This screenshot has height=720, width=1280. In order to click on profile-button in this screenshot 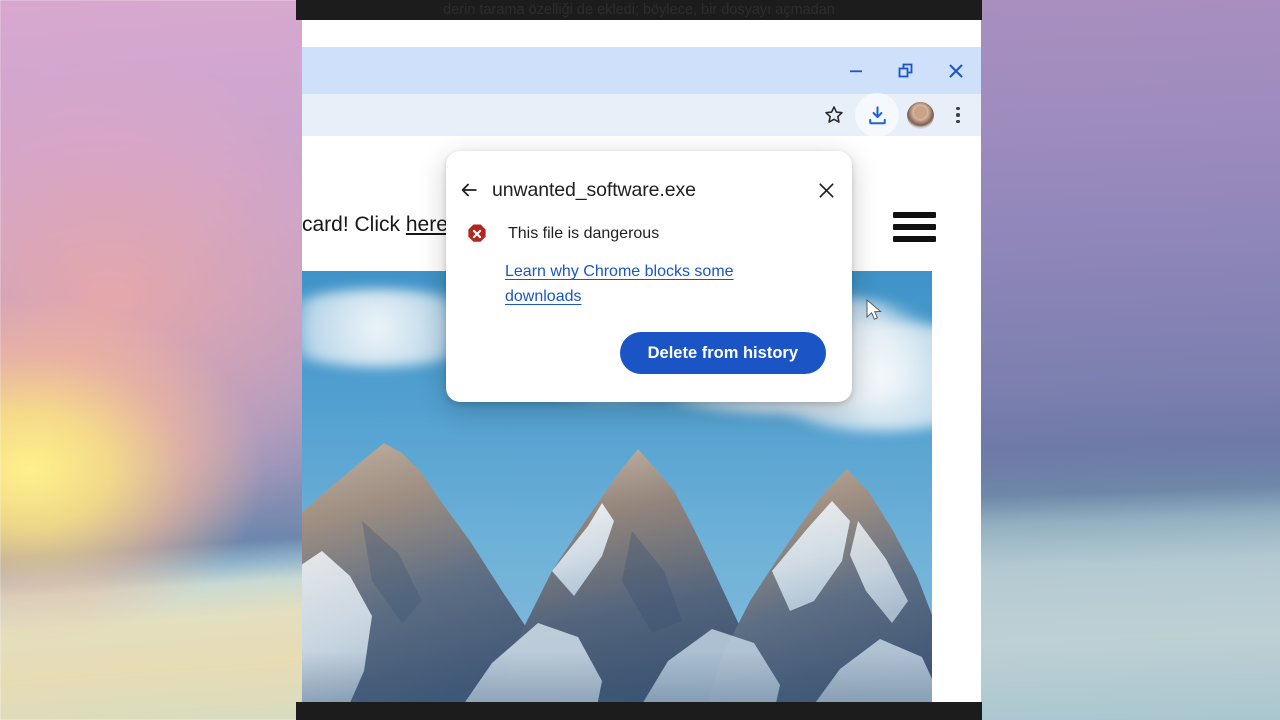, I will do `click(920, 115)`.